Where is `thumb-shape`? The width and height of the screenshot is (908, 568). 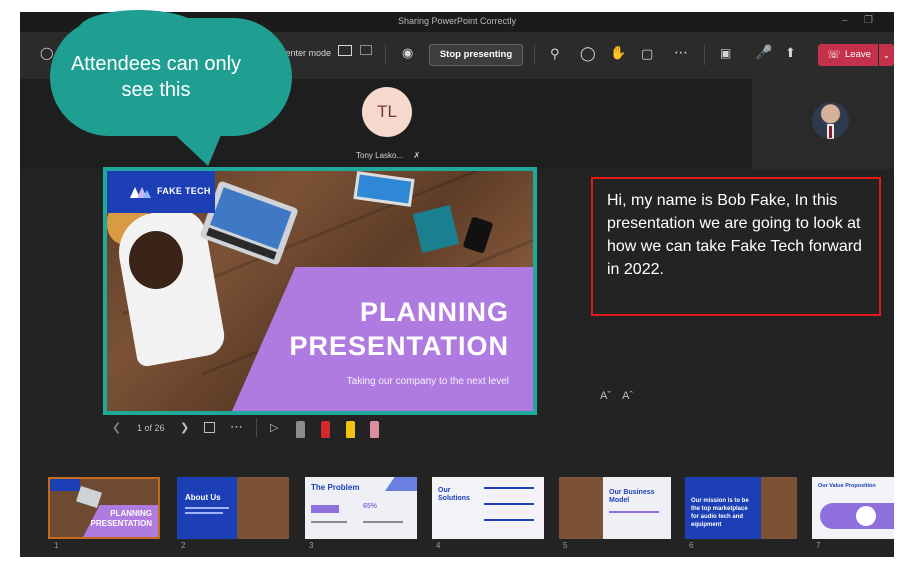
thumb-shape is located at coordinates (401, 484).